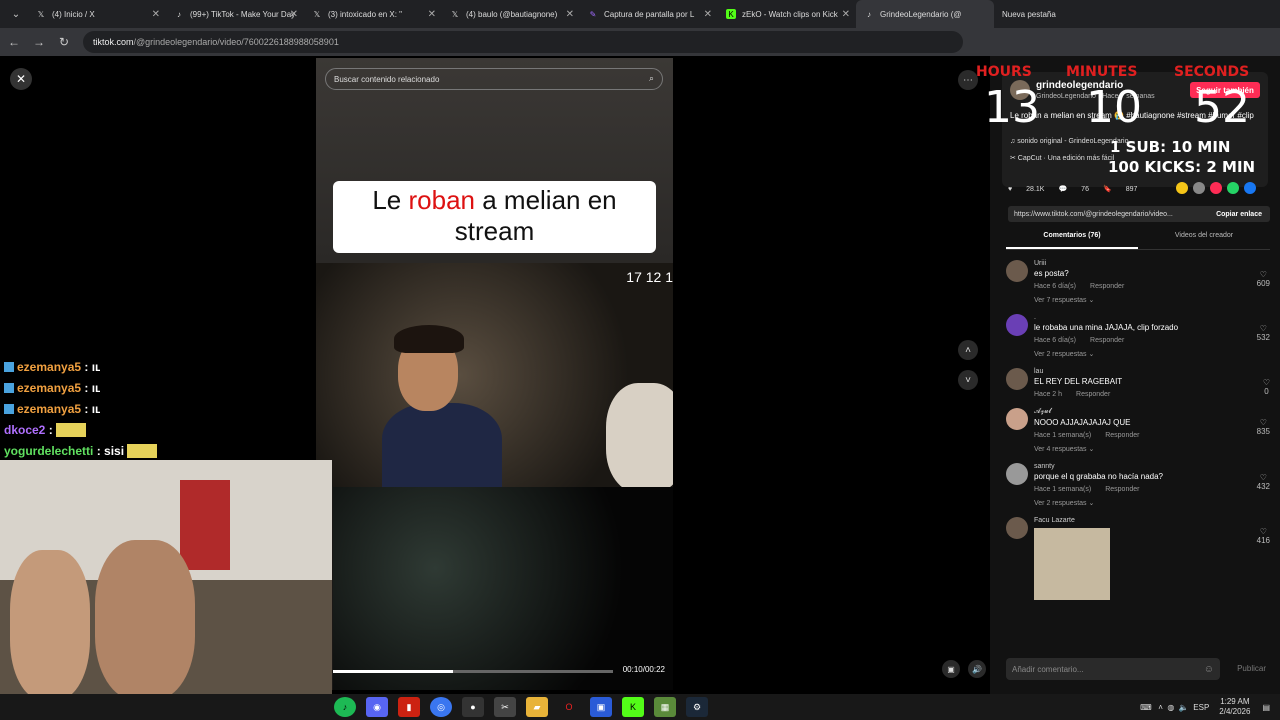 This screenshot has width=1280, height=720. What do you see at coordinates (697, 707) in the screenshot?
I see `steam-icon: ⚙` at bounding box center [697, 707].